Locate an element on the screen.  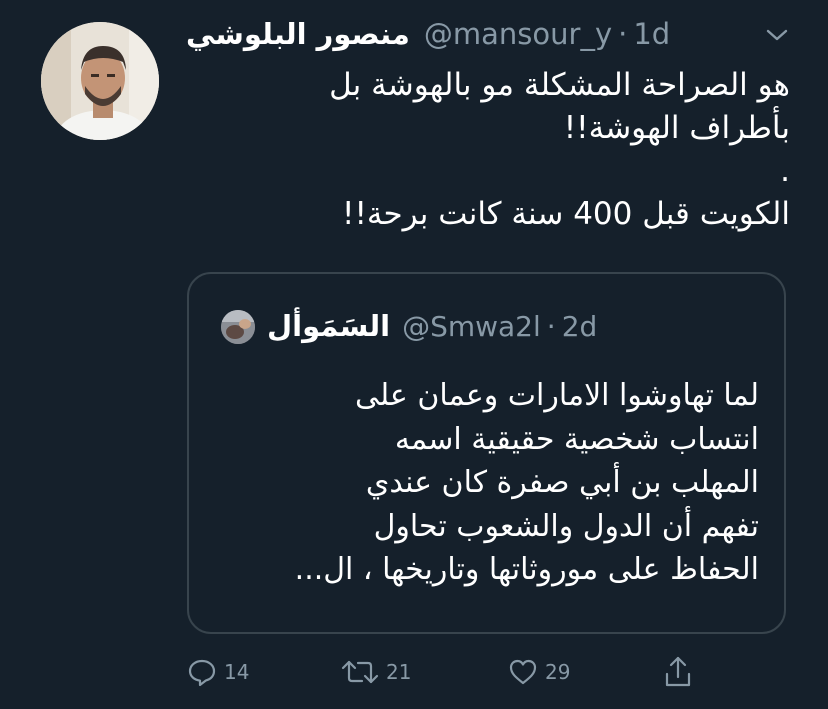
tweet-text-line: بأطراف الهوشة!! is located at coordinates (676, 128).